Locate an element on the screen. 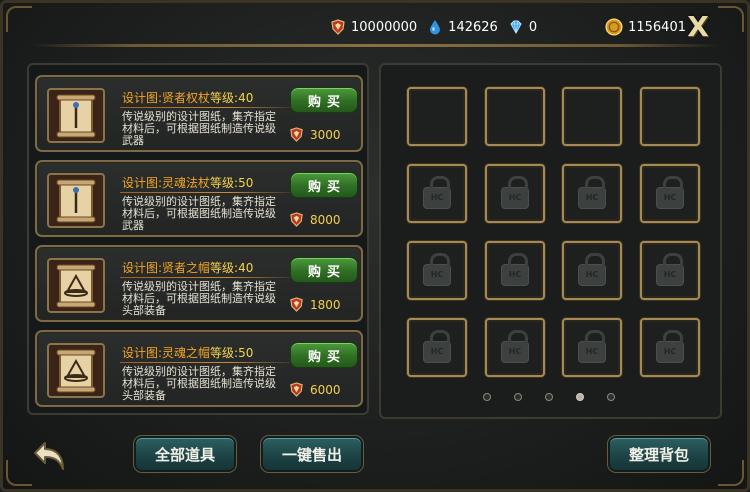  item-price: 3000 is located at coordinates (315, 134).